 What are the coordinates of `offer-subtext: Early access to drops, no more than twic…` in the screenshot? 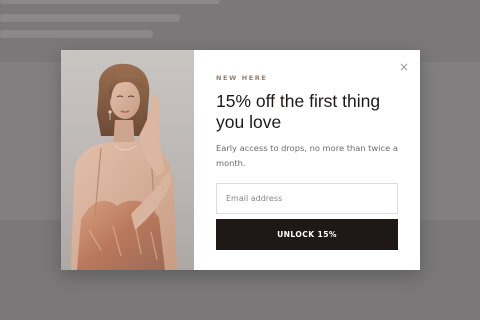 It's located at (307, 155).